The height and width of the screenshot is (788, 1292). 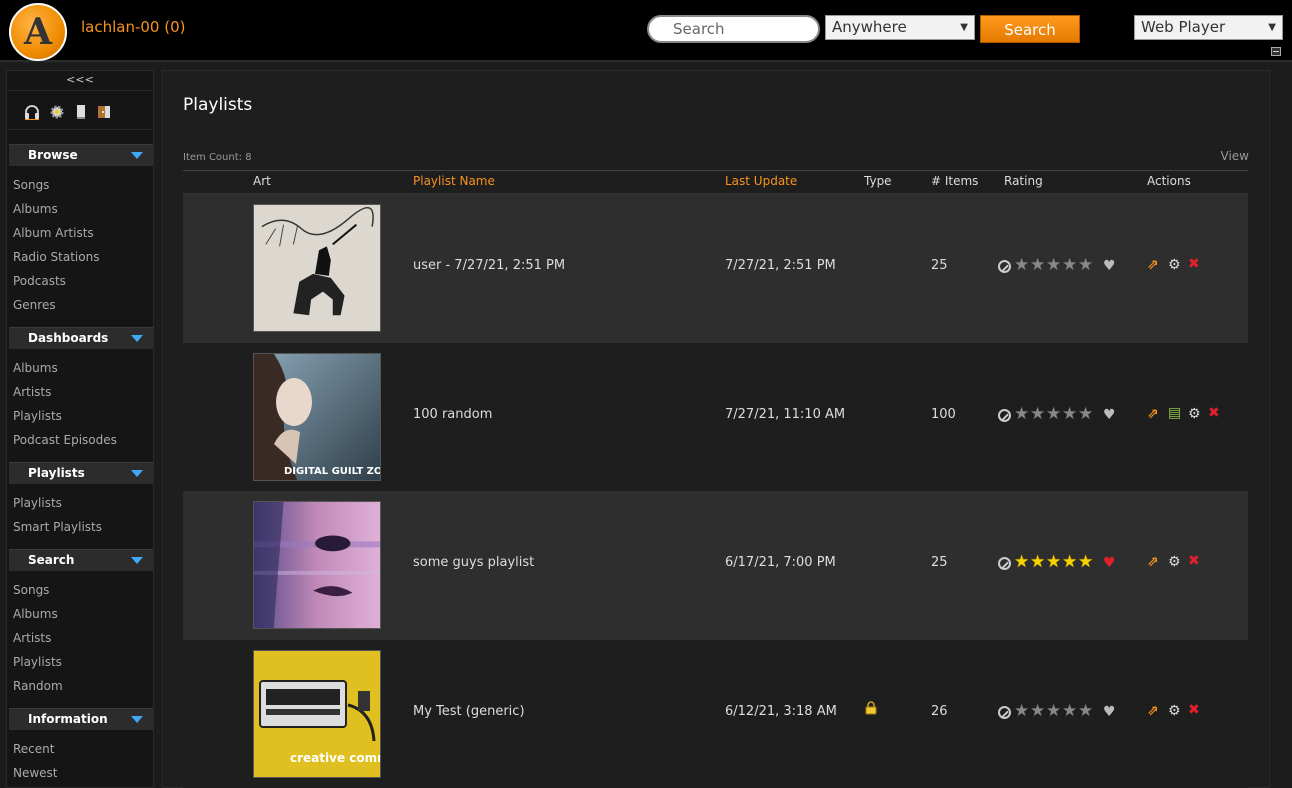 I want to click on playlist-name: user - 7/27/21, 2:51 PM, so click(x=489, y=265).